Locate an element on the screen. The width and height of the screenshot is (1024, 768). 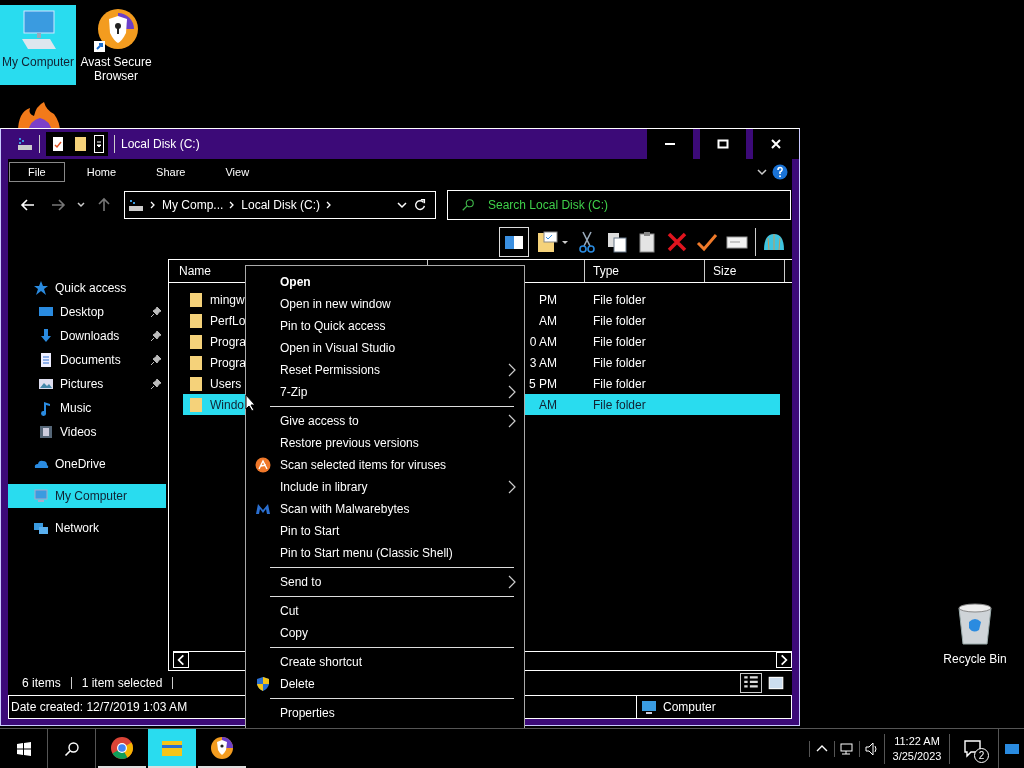
table-cell-text: 3 AM is located at coordinates (543, 362).